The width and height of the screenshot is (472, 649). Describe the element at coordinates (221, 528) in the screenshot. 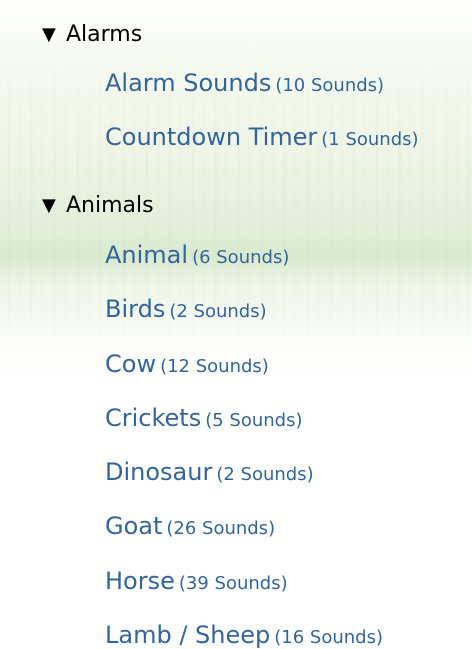

I see `sound-count: (26 Sounds)` at that location.